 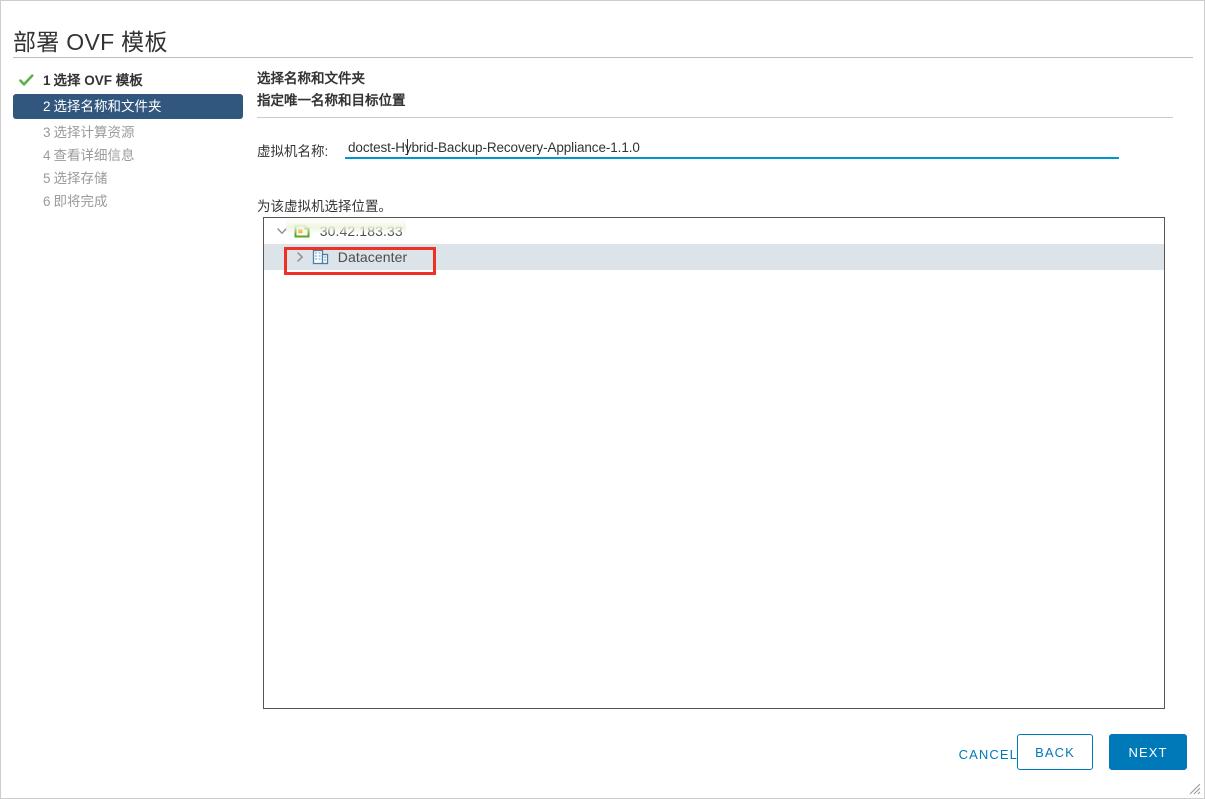 What do you see at coordinates (321, 257) in the screenshot?
I see `datacenter-icon` at bounding box center [321, 257].